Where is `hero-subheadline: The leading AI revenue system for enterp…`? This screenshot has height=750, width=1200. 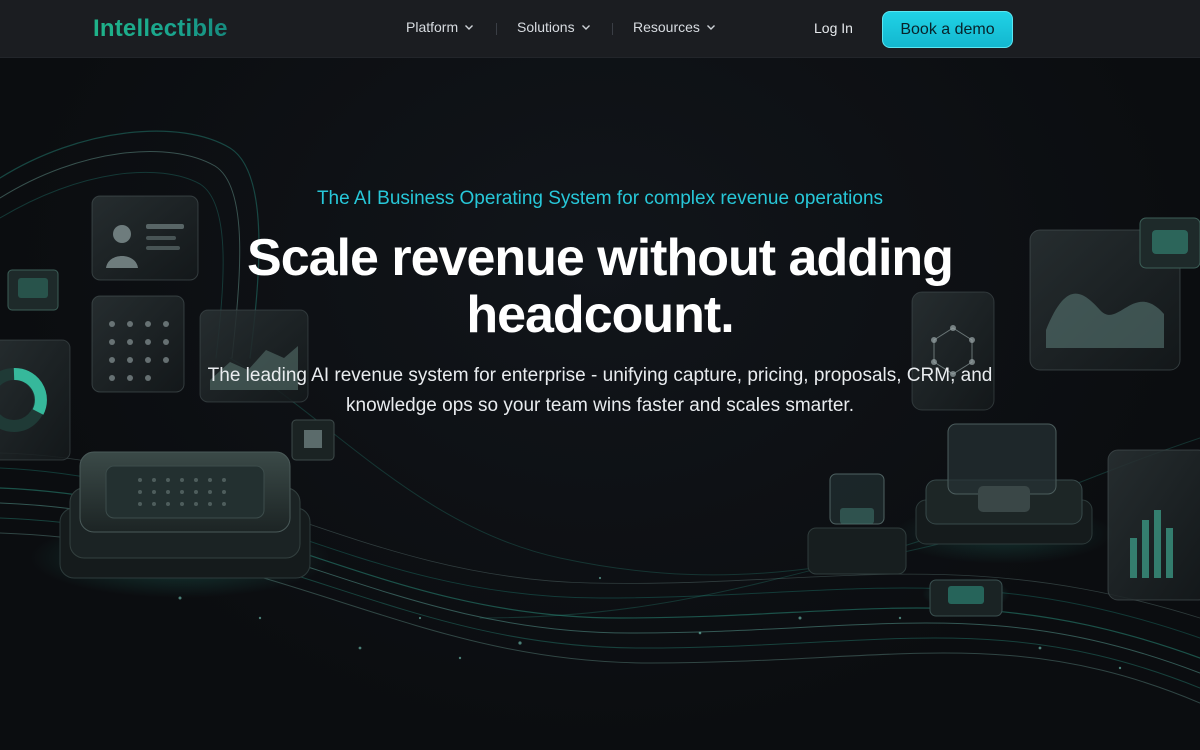 hero-subheadline: The leading AI revenue system for enterp… is located at coordinates (600, 390).